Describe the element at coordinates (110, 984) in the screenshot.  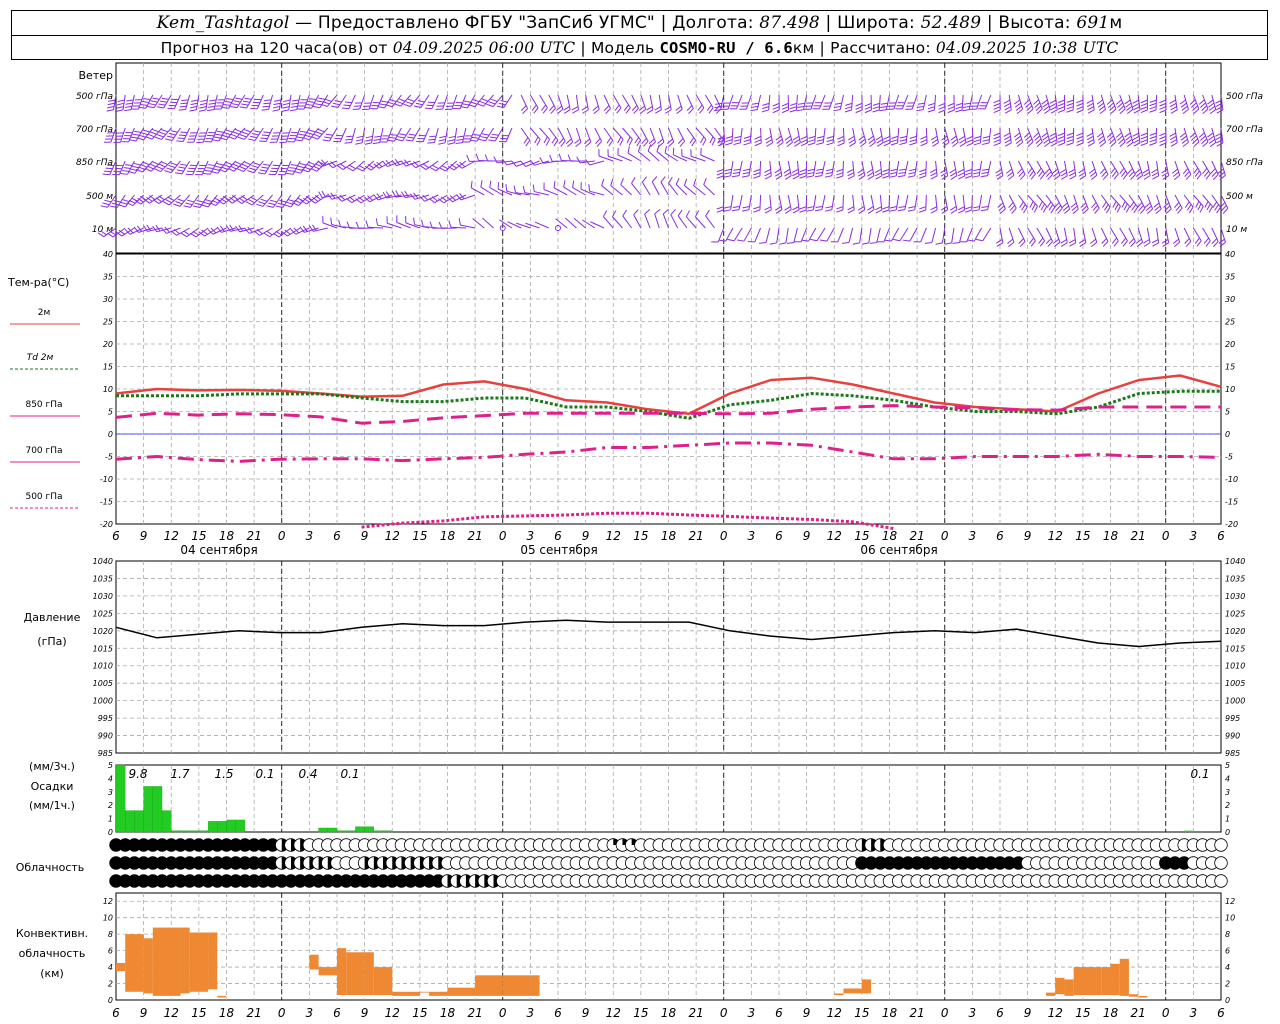
I see `conv-ytick-left: 2` at that location.